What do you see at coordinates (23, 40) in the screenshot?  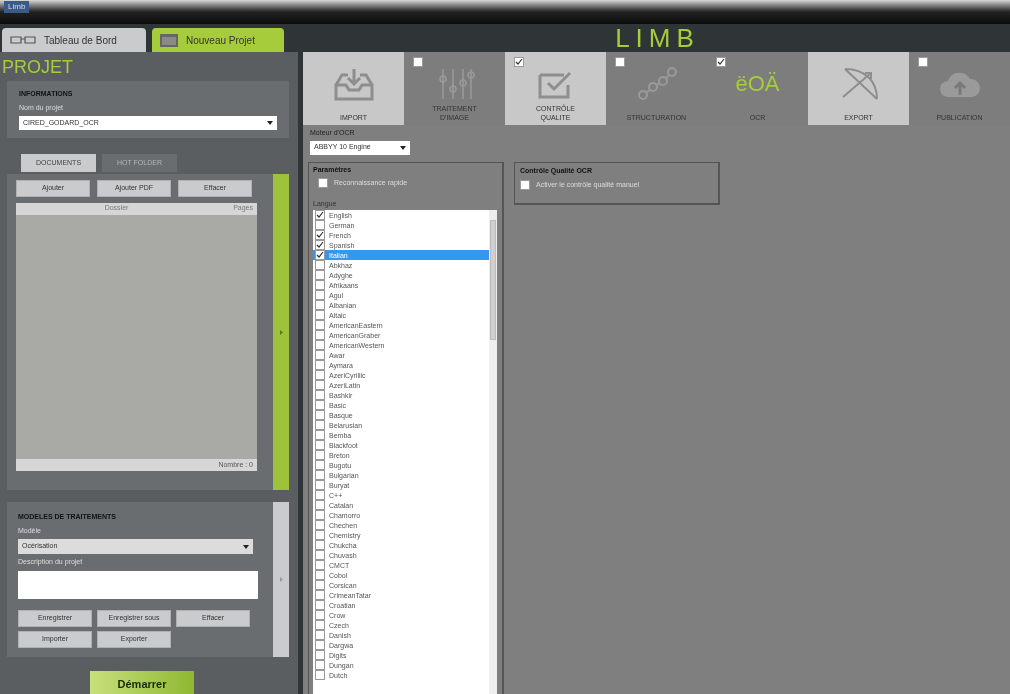 I see `glasses-icon` at bounding box center [23, 40].